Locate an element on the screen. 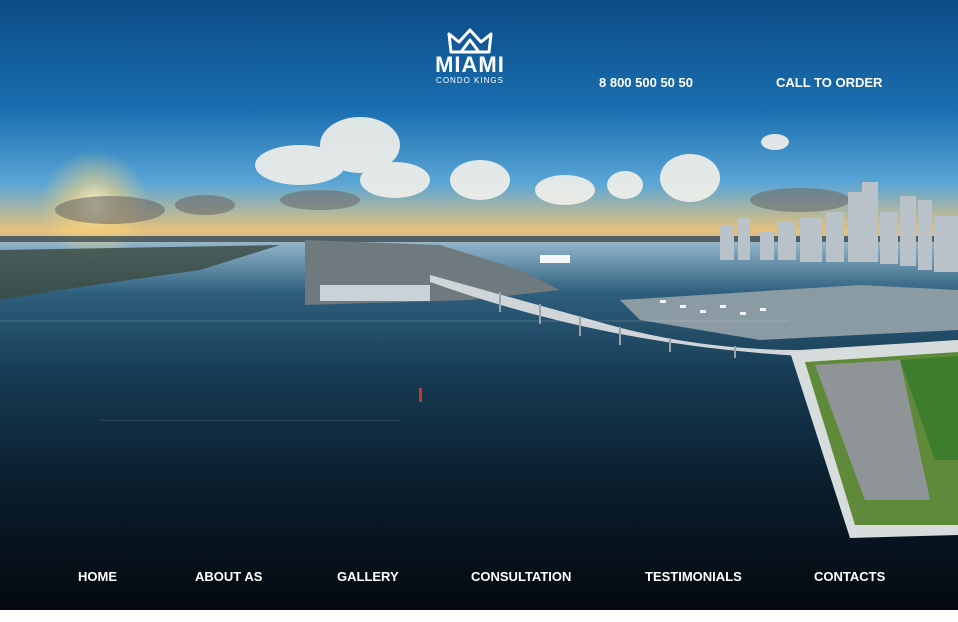 The height and width of the screenshot is (622, 958). crown-icon is located at coordinates (470, 41).